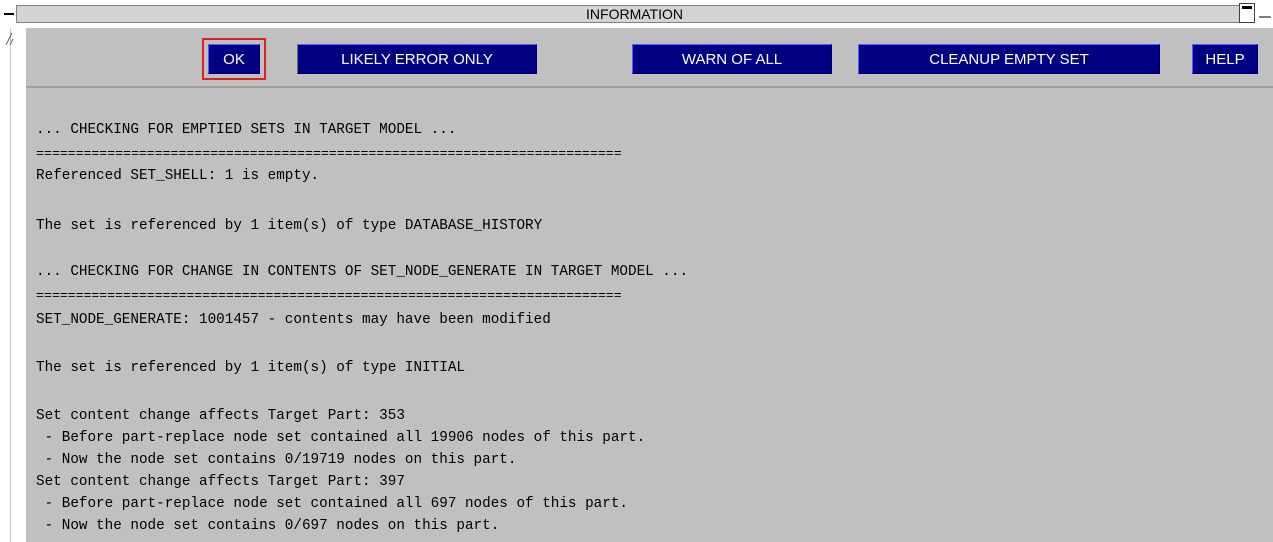 The image size is (1273, 542). I want to click on ok-button: OK, so click(234, 59).